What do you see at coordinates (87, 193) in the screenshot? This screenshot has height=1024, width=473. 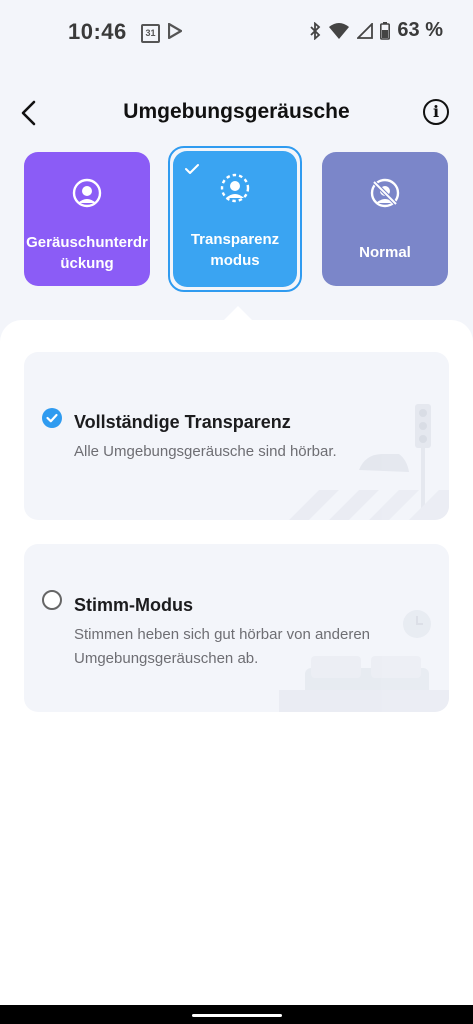 I see `noise-cancel-icon` at bounding box center [87, 193].